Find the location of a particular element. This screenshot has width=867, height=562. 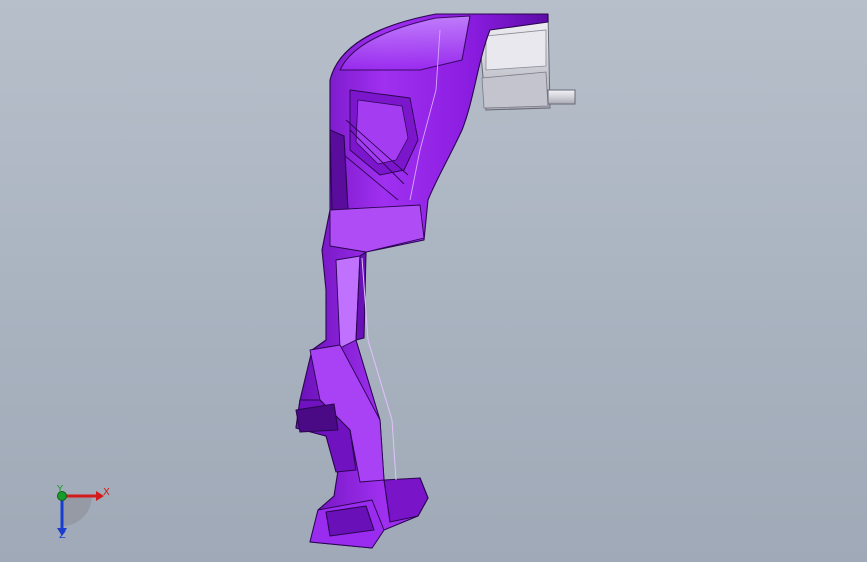

coordinate-triad: X Y Z is located at coordinates (80, 515).